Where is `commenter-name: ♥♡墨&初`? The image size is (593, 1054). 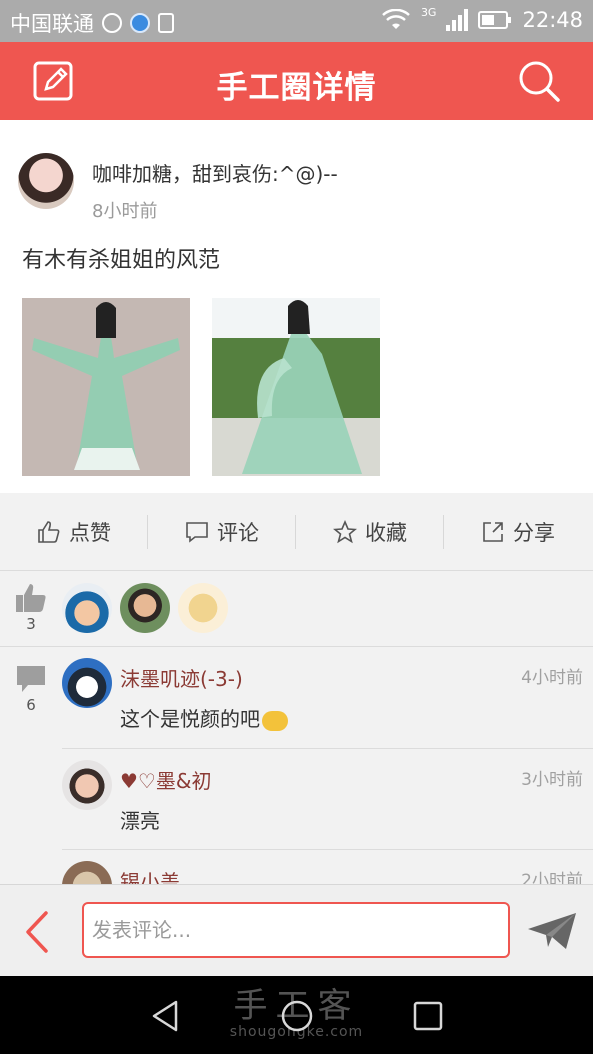 commenter-name: ♥♡墨&初 is located at coordinates (165, 779).